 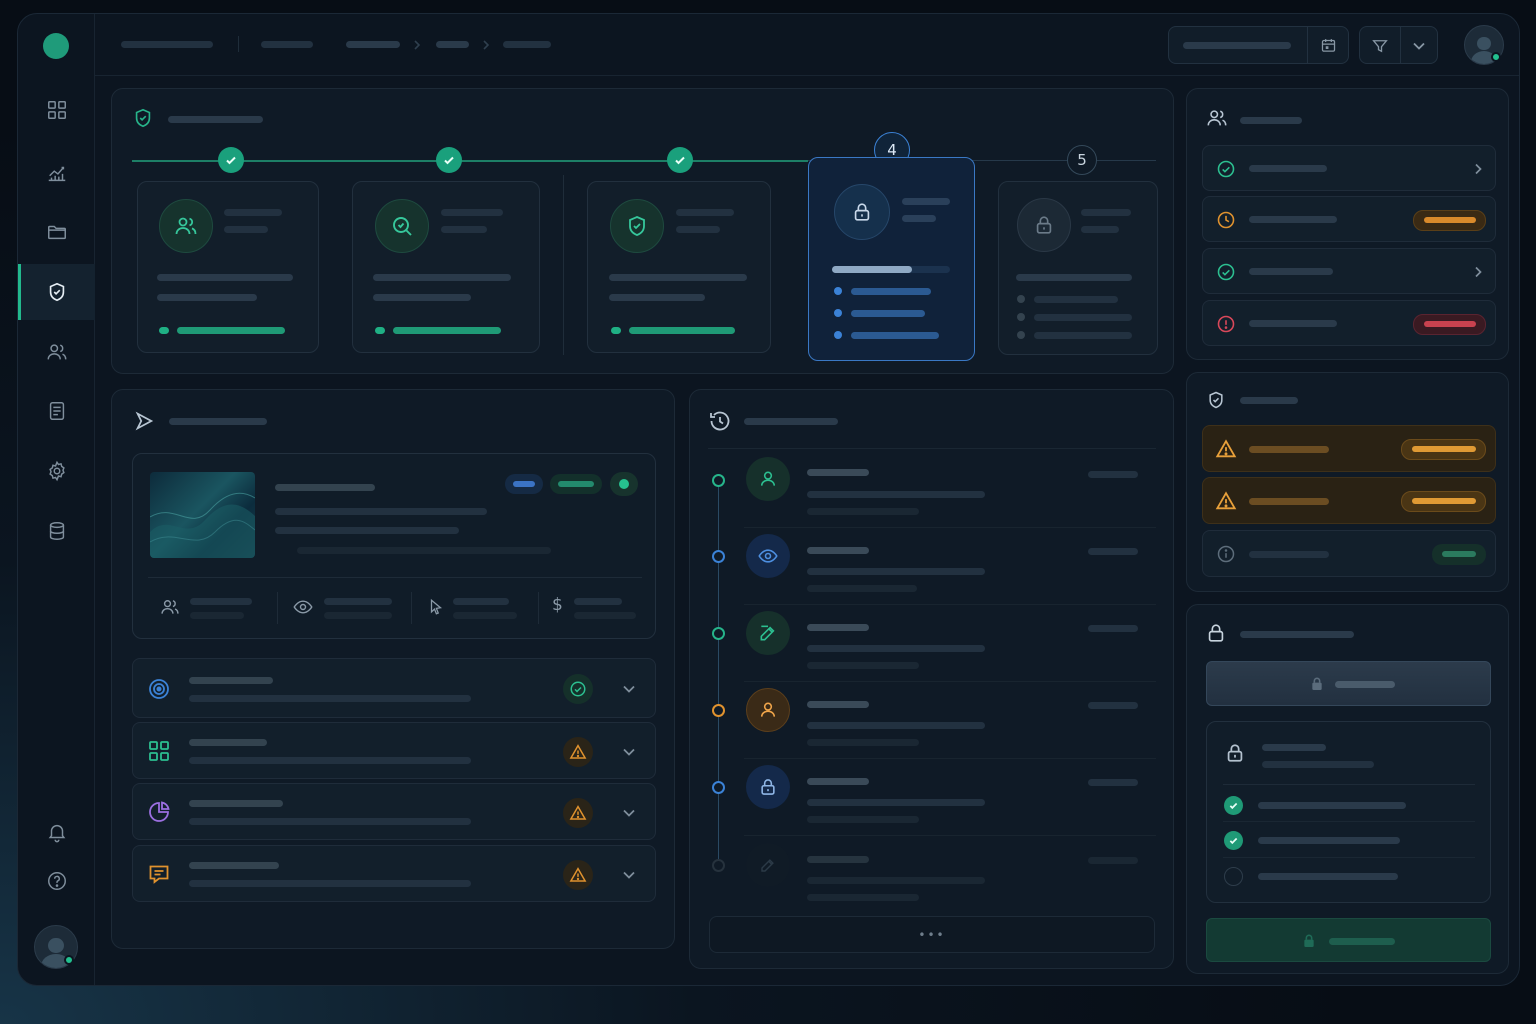 I want to click on sidebar-item-database, so click(x=56, y=531).